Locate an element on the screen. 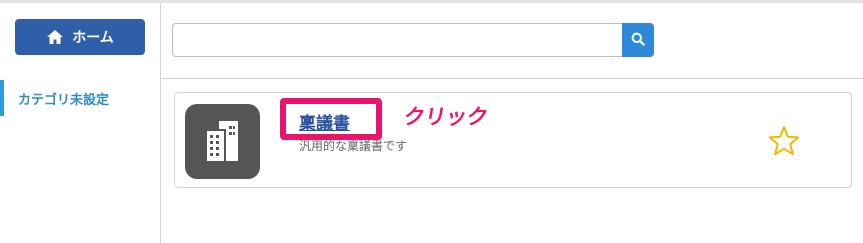 The width and height of the screenshot is (863, 243). search-icon is located at coordinates (638, 40).